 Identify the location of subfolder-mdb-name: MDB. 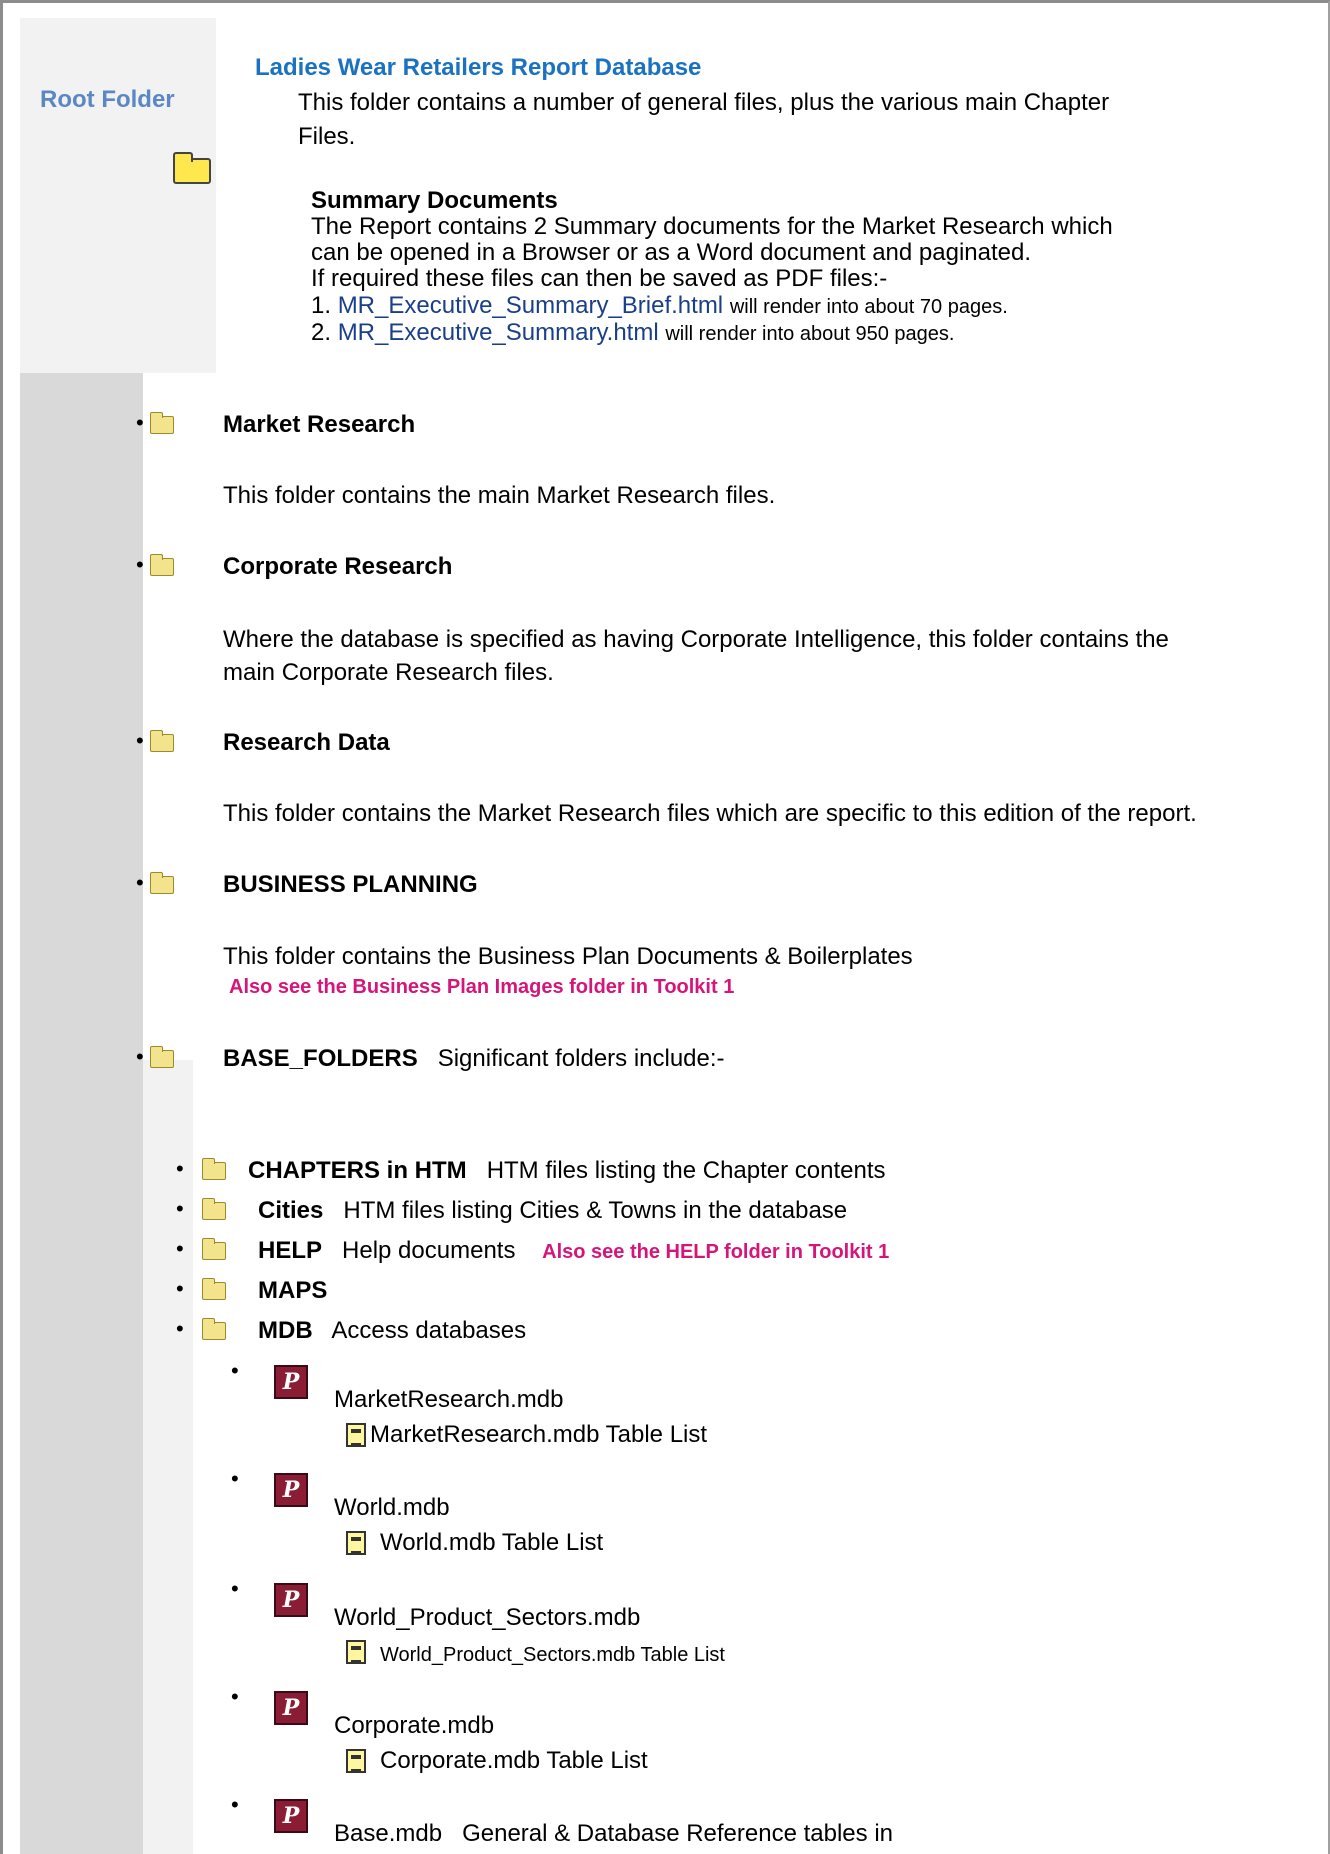
(285, 1330).